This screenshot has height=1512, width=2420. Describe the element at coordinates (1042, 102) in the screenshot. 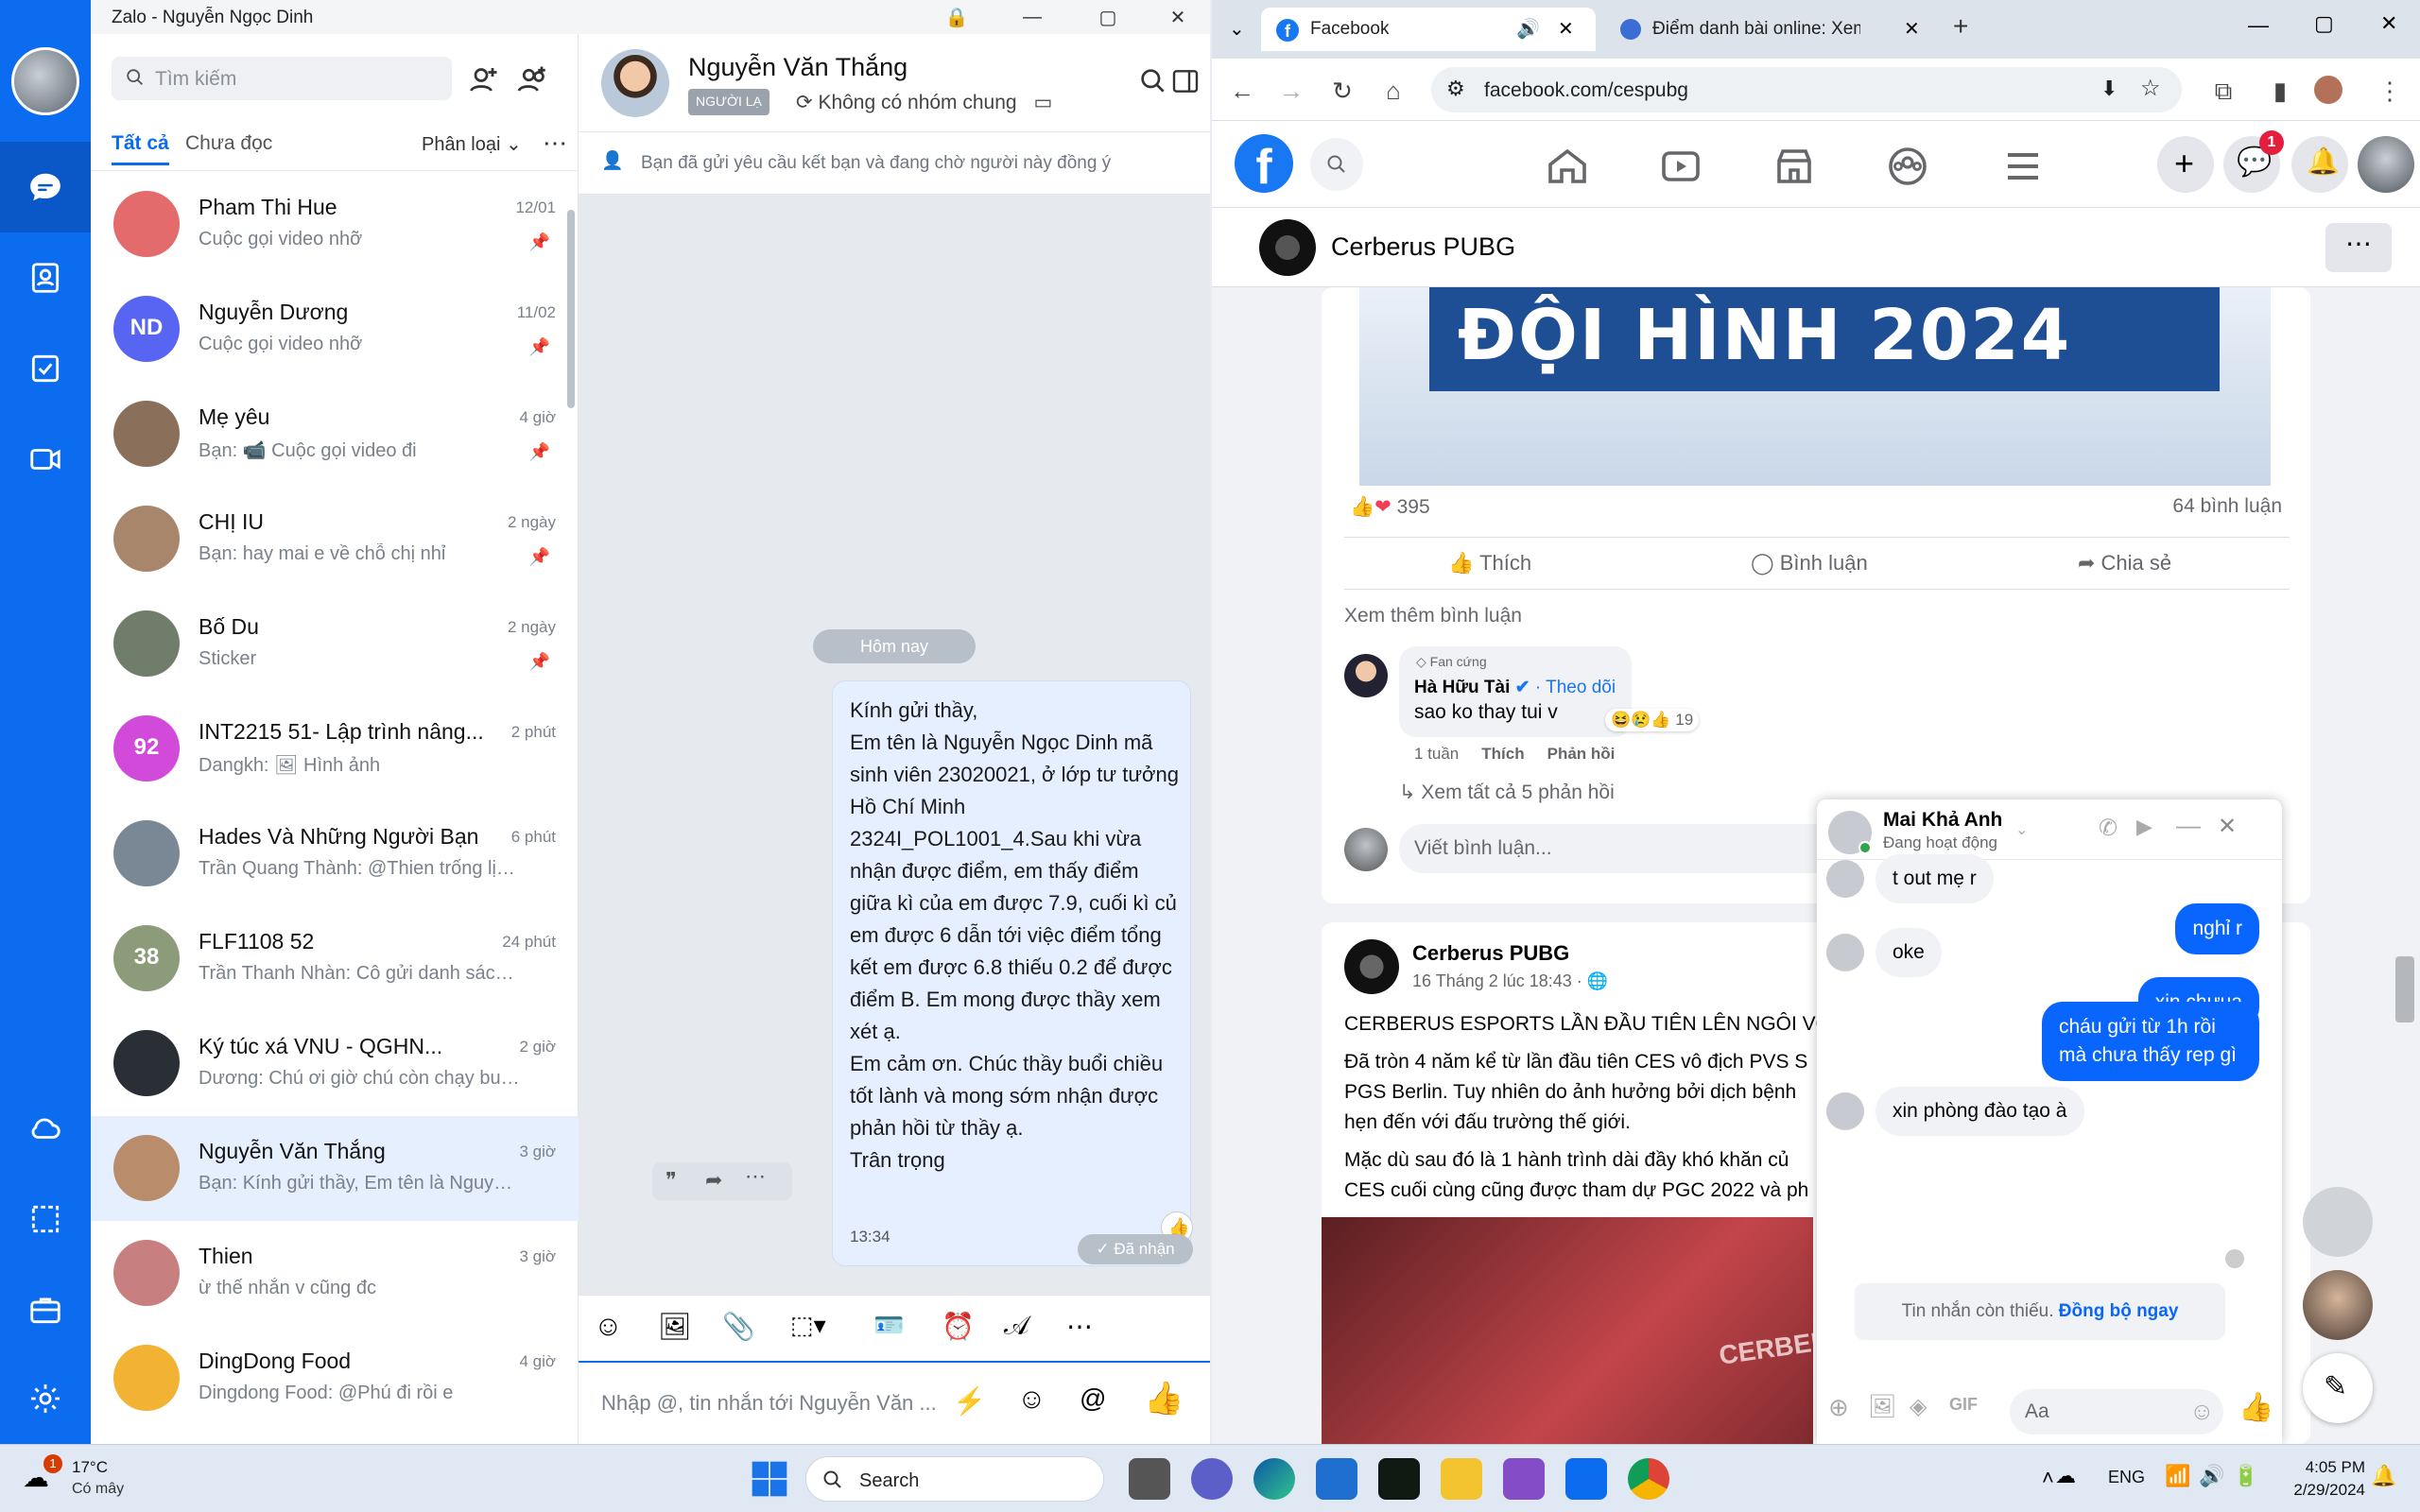

I see `tag-icon: ▭` at that location.